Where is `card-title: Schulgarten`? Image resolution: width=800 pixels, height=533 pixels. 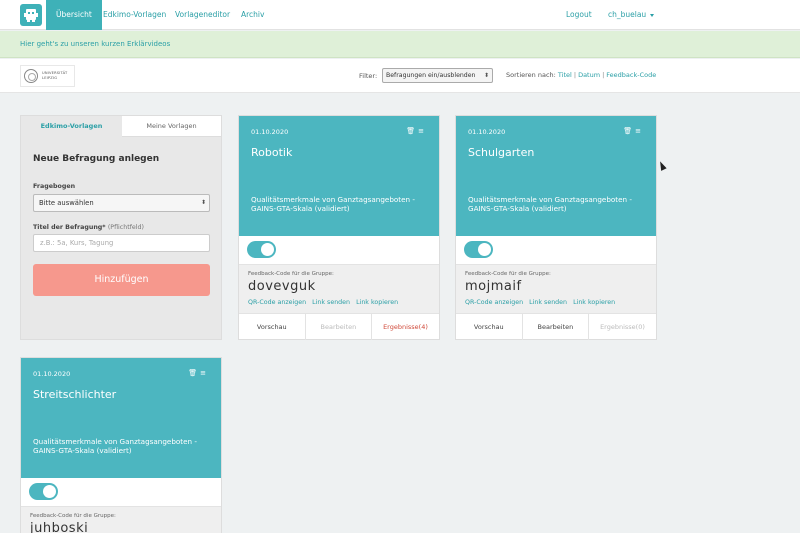
card-title: Schulgarten is located at coordinates (501, 152).